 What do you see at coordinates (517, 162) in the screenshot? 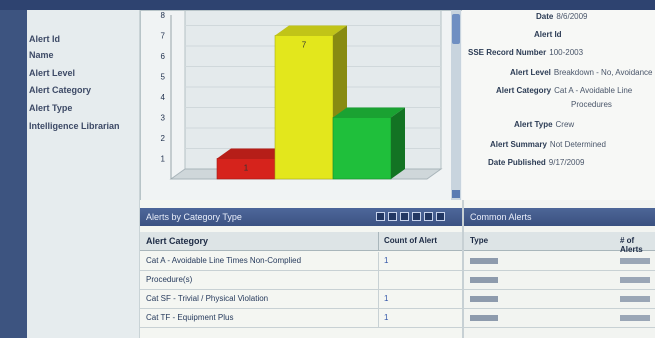
I see `detail-label: Date Published` at bounding box center [517, 162].